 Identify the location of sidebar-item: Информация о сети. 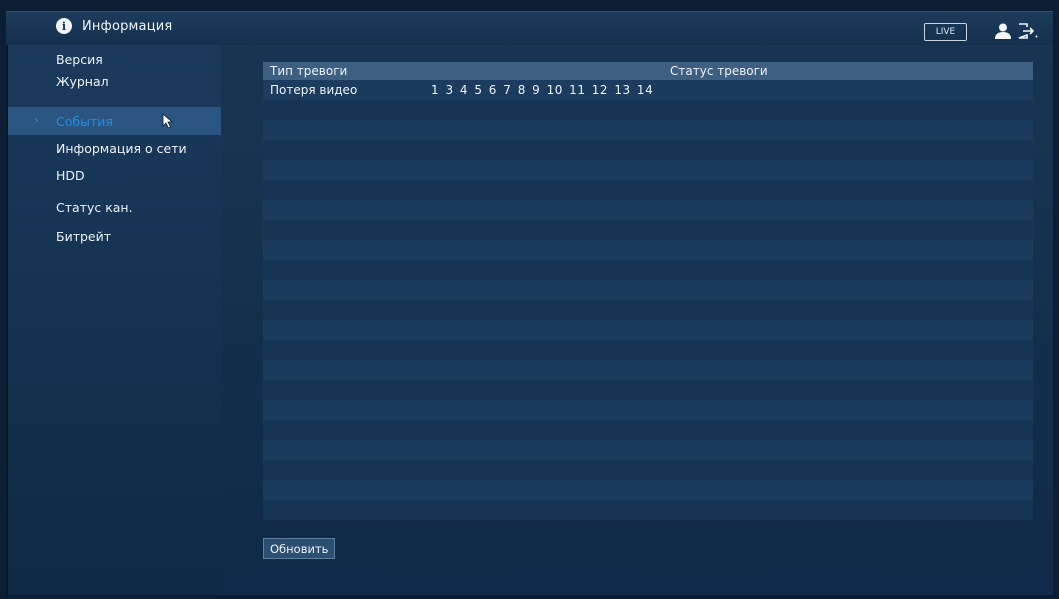
(115, 148).